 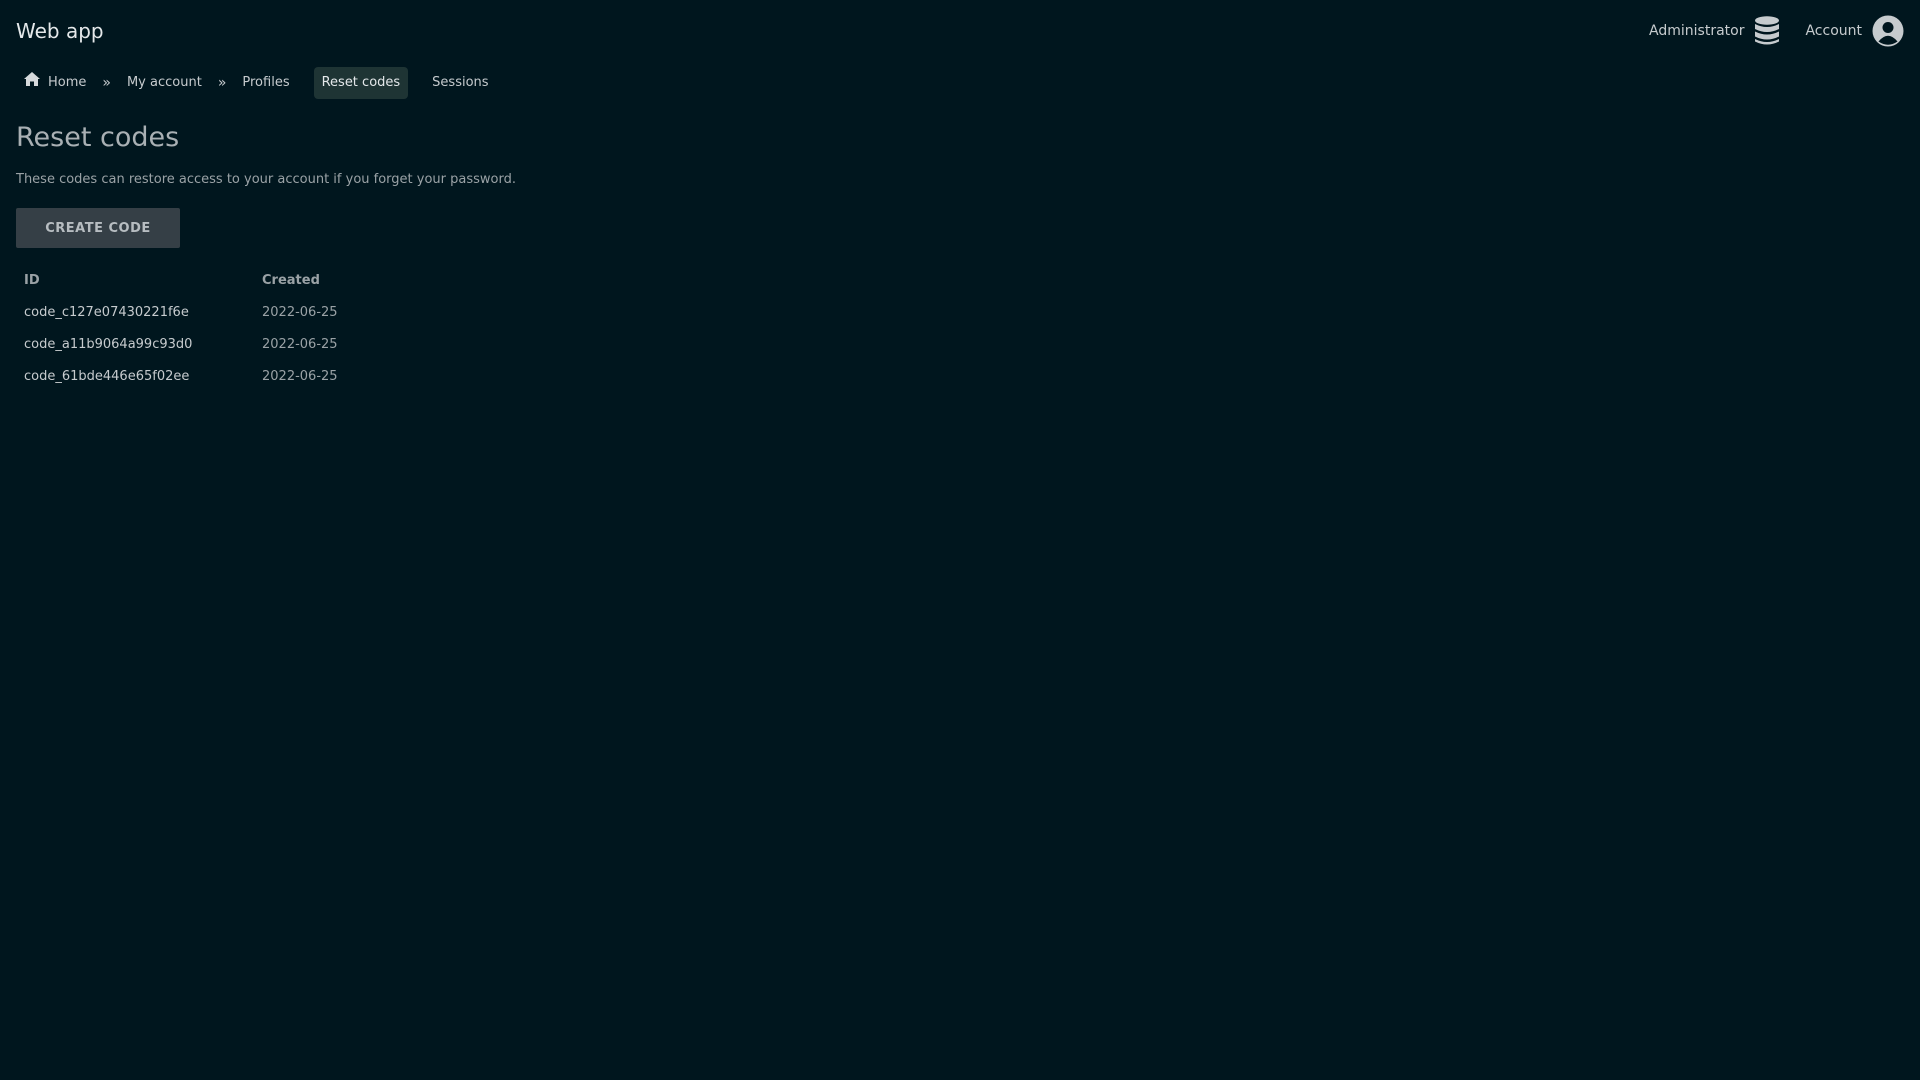 I want to click on column-header-created: Created, so click(x=300, y=280).